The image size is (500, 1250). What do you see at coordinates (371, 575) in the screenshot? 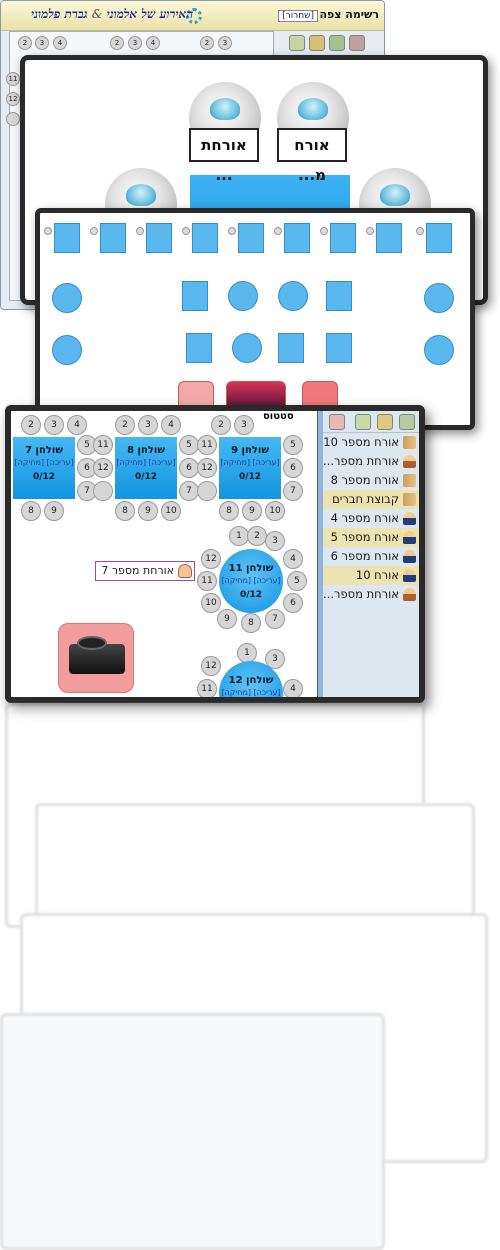
I see `guest-list-item: אורח 10` at bounding box center [371, 575].